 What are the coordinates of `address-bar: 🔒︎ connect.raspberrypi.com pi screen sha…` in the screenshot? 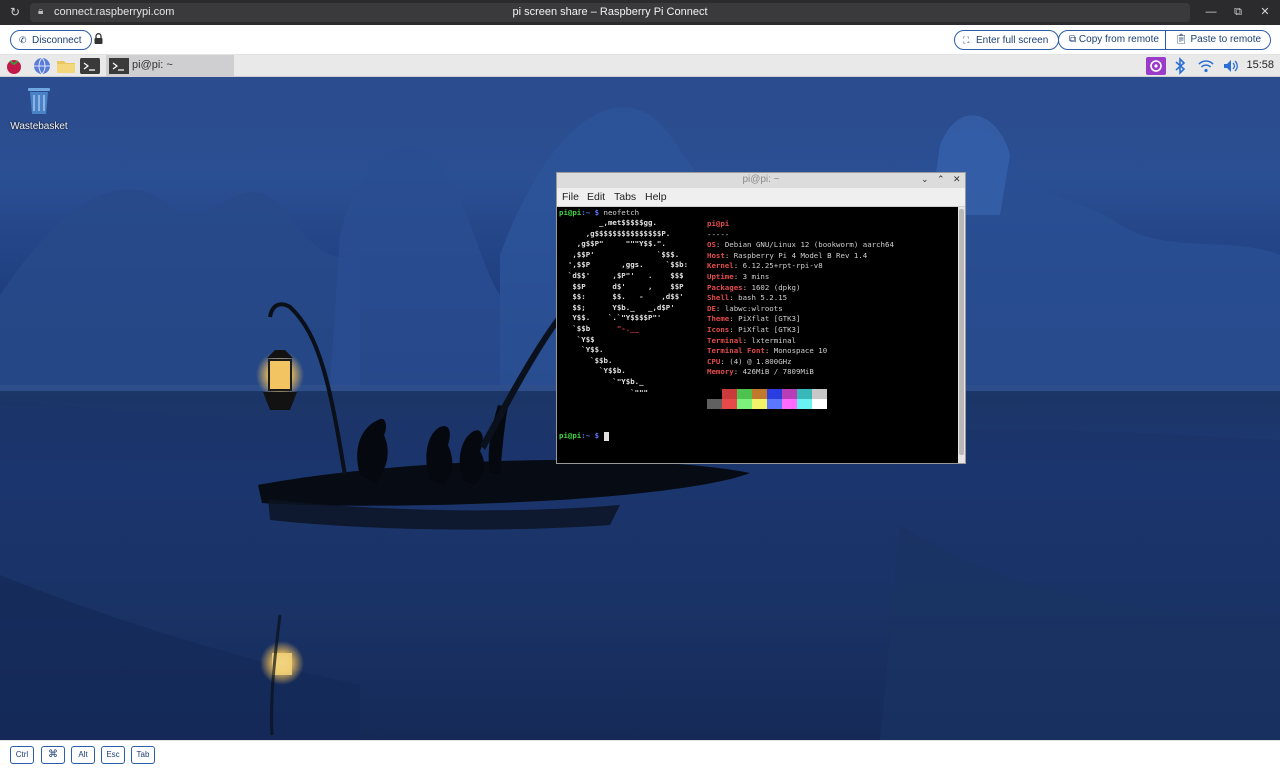 It's located at (610, 12).